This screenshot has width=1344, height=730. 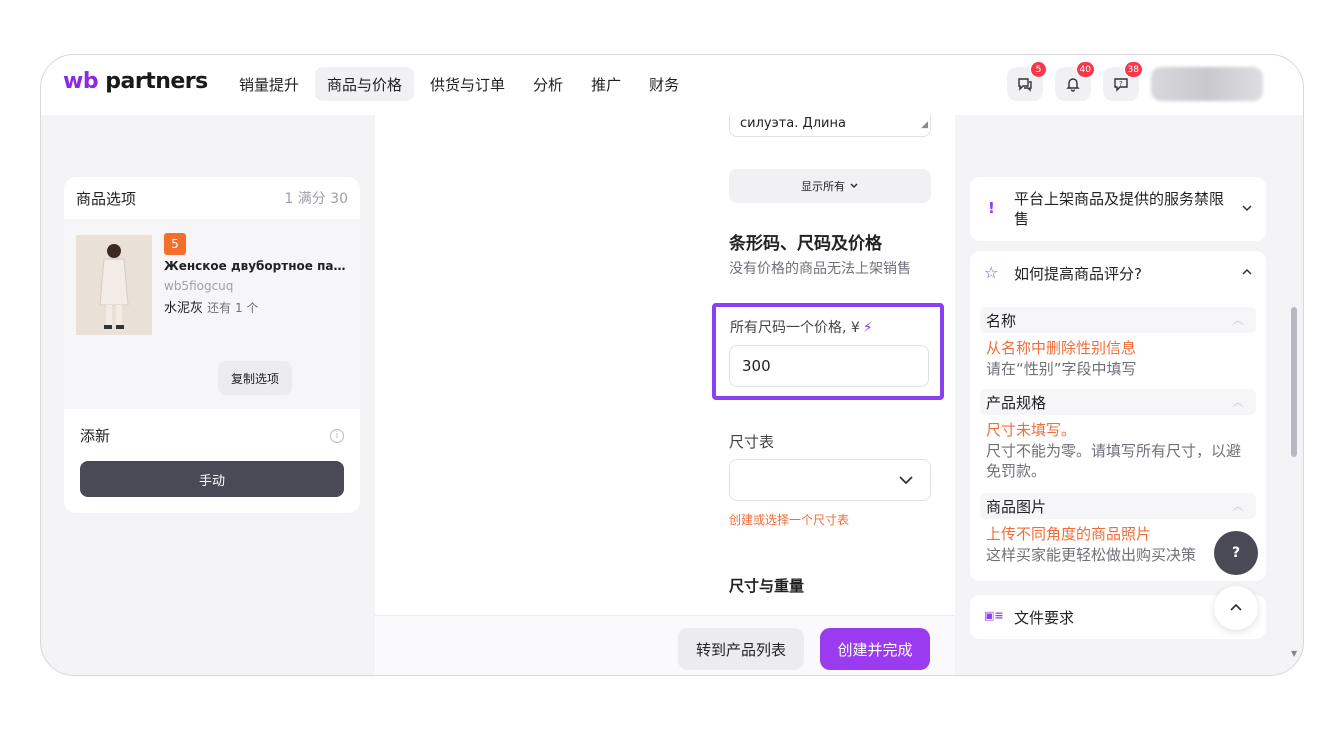 I want to click on rating-tips-title: 如何提高商品评分?, so click(x=1078, y=274).